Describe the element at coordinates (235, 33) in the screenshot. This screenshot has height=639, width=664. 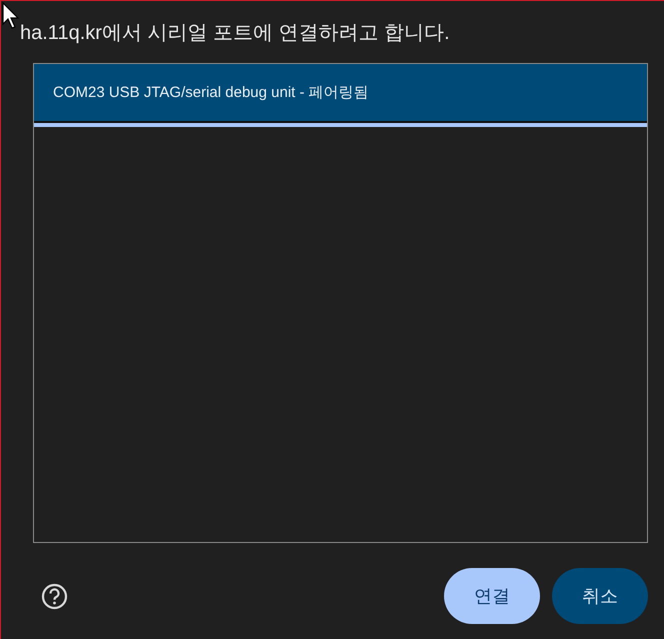
I see `dialog-title: ha.11q.kr에서 시리얼 포트에 연결하려고 합니다.` at that location.